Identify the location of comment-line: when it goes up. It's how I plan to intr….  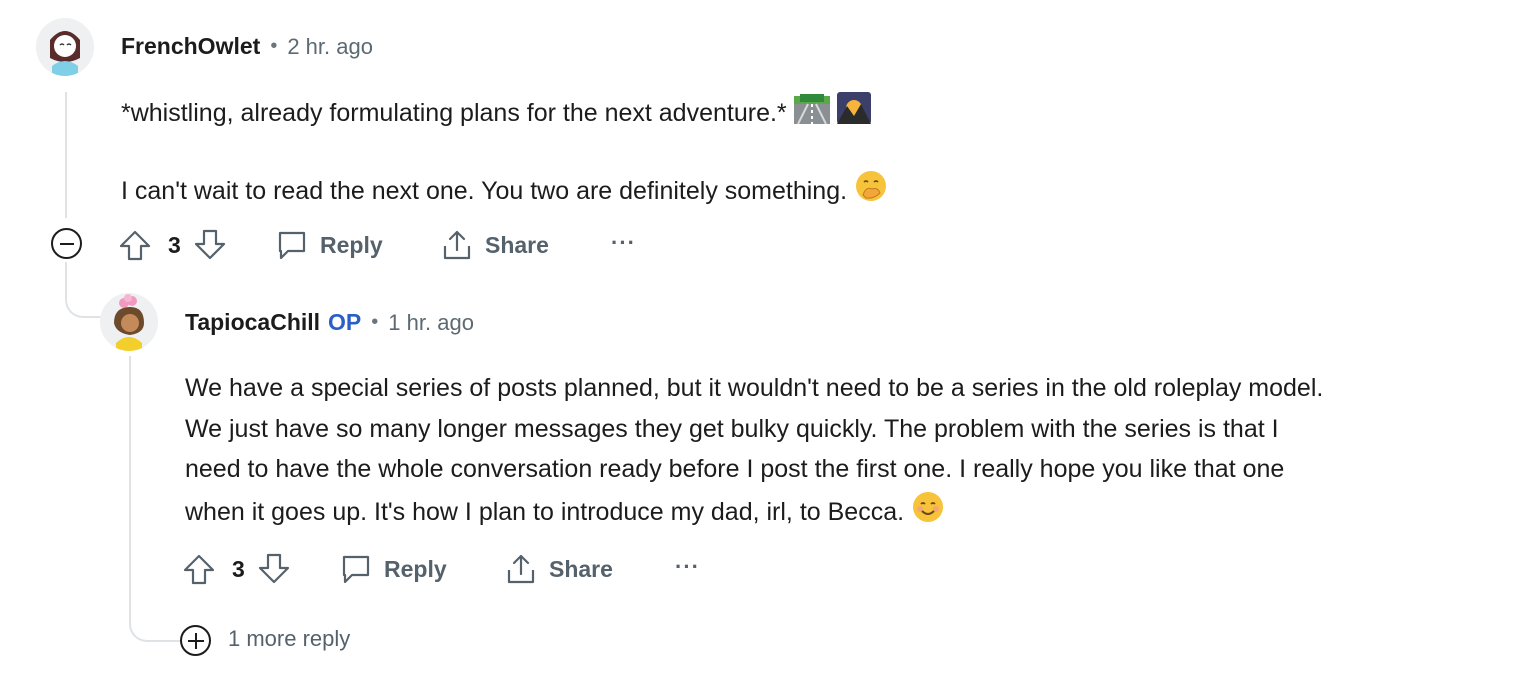
(860, 513).